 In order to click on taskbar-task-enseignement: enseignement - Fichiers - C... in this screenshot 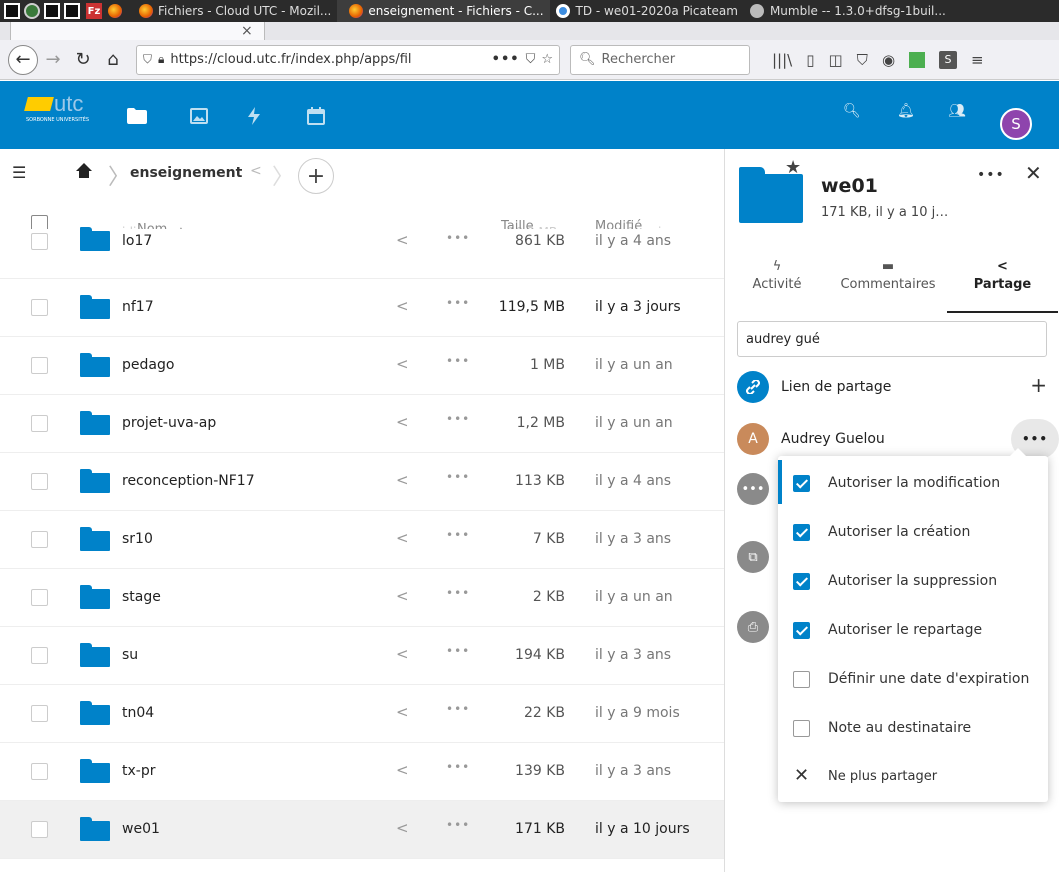, I will do `click(443, 11)`.